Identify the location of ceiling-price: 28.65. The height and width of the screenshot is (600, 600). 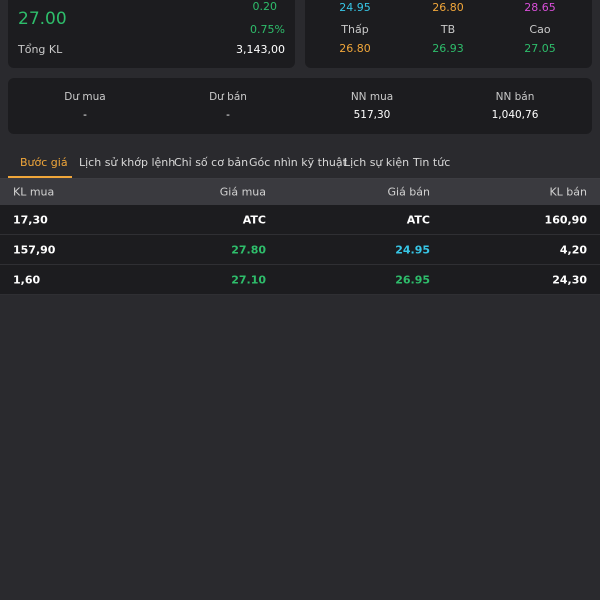
(540, 7).